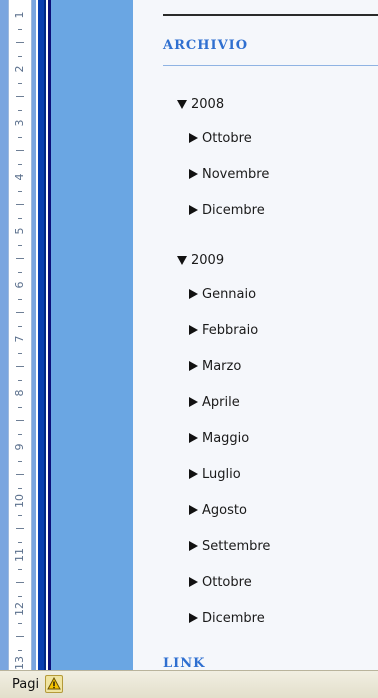 The image size is (378, 698). Describe the element at coordinates (19, 123) in the screenshot. I see `ruler-number: 3` at that location.